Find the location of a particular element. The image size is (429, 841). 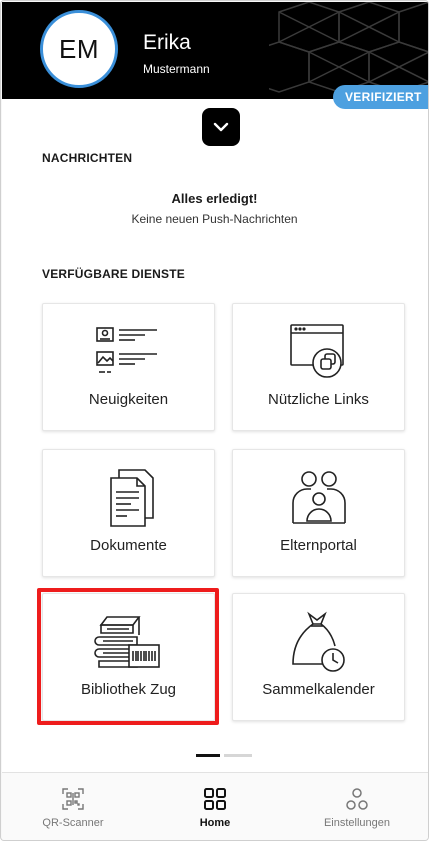

verified-badge: VERIFIZIERT is located at coordinates (380, 97).